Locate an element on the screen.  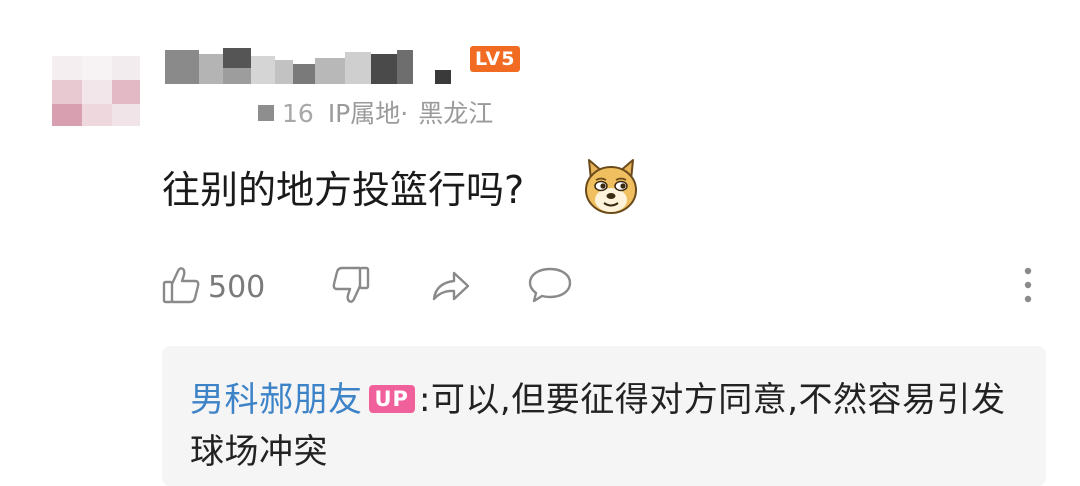
ip-location-value: 黑龙江 is located at coordinates (456, 113).